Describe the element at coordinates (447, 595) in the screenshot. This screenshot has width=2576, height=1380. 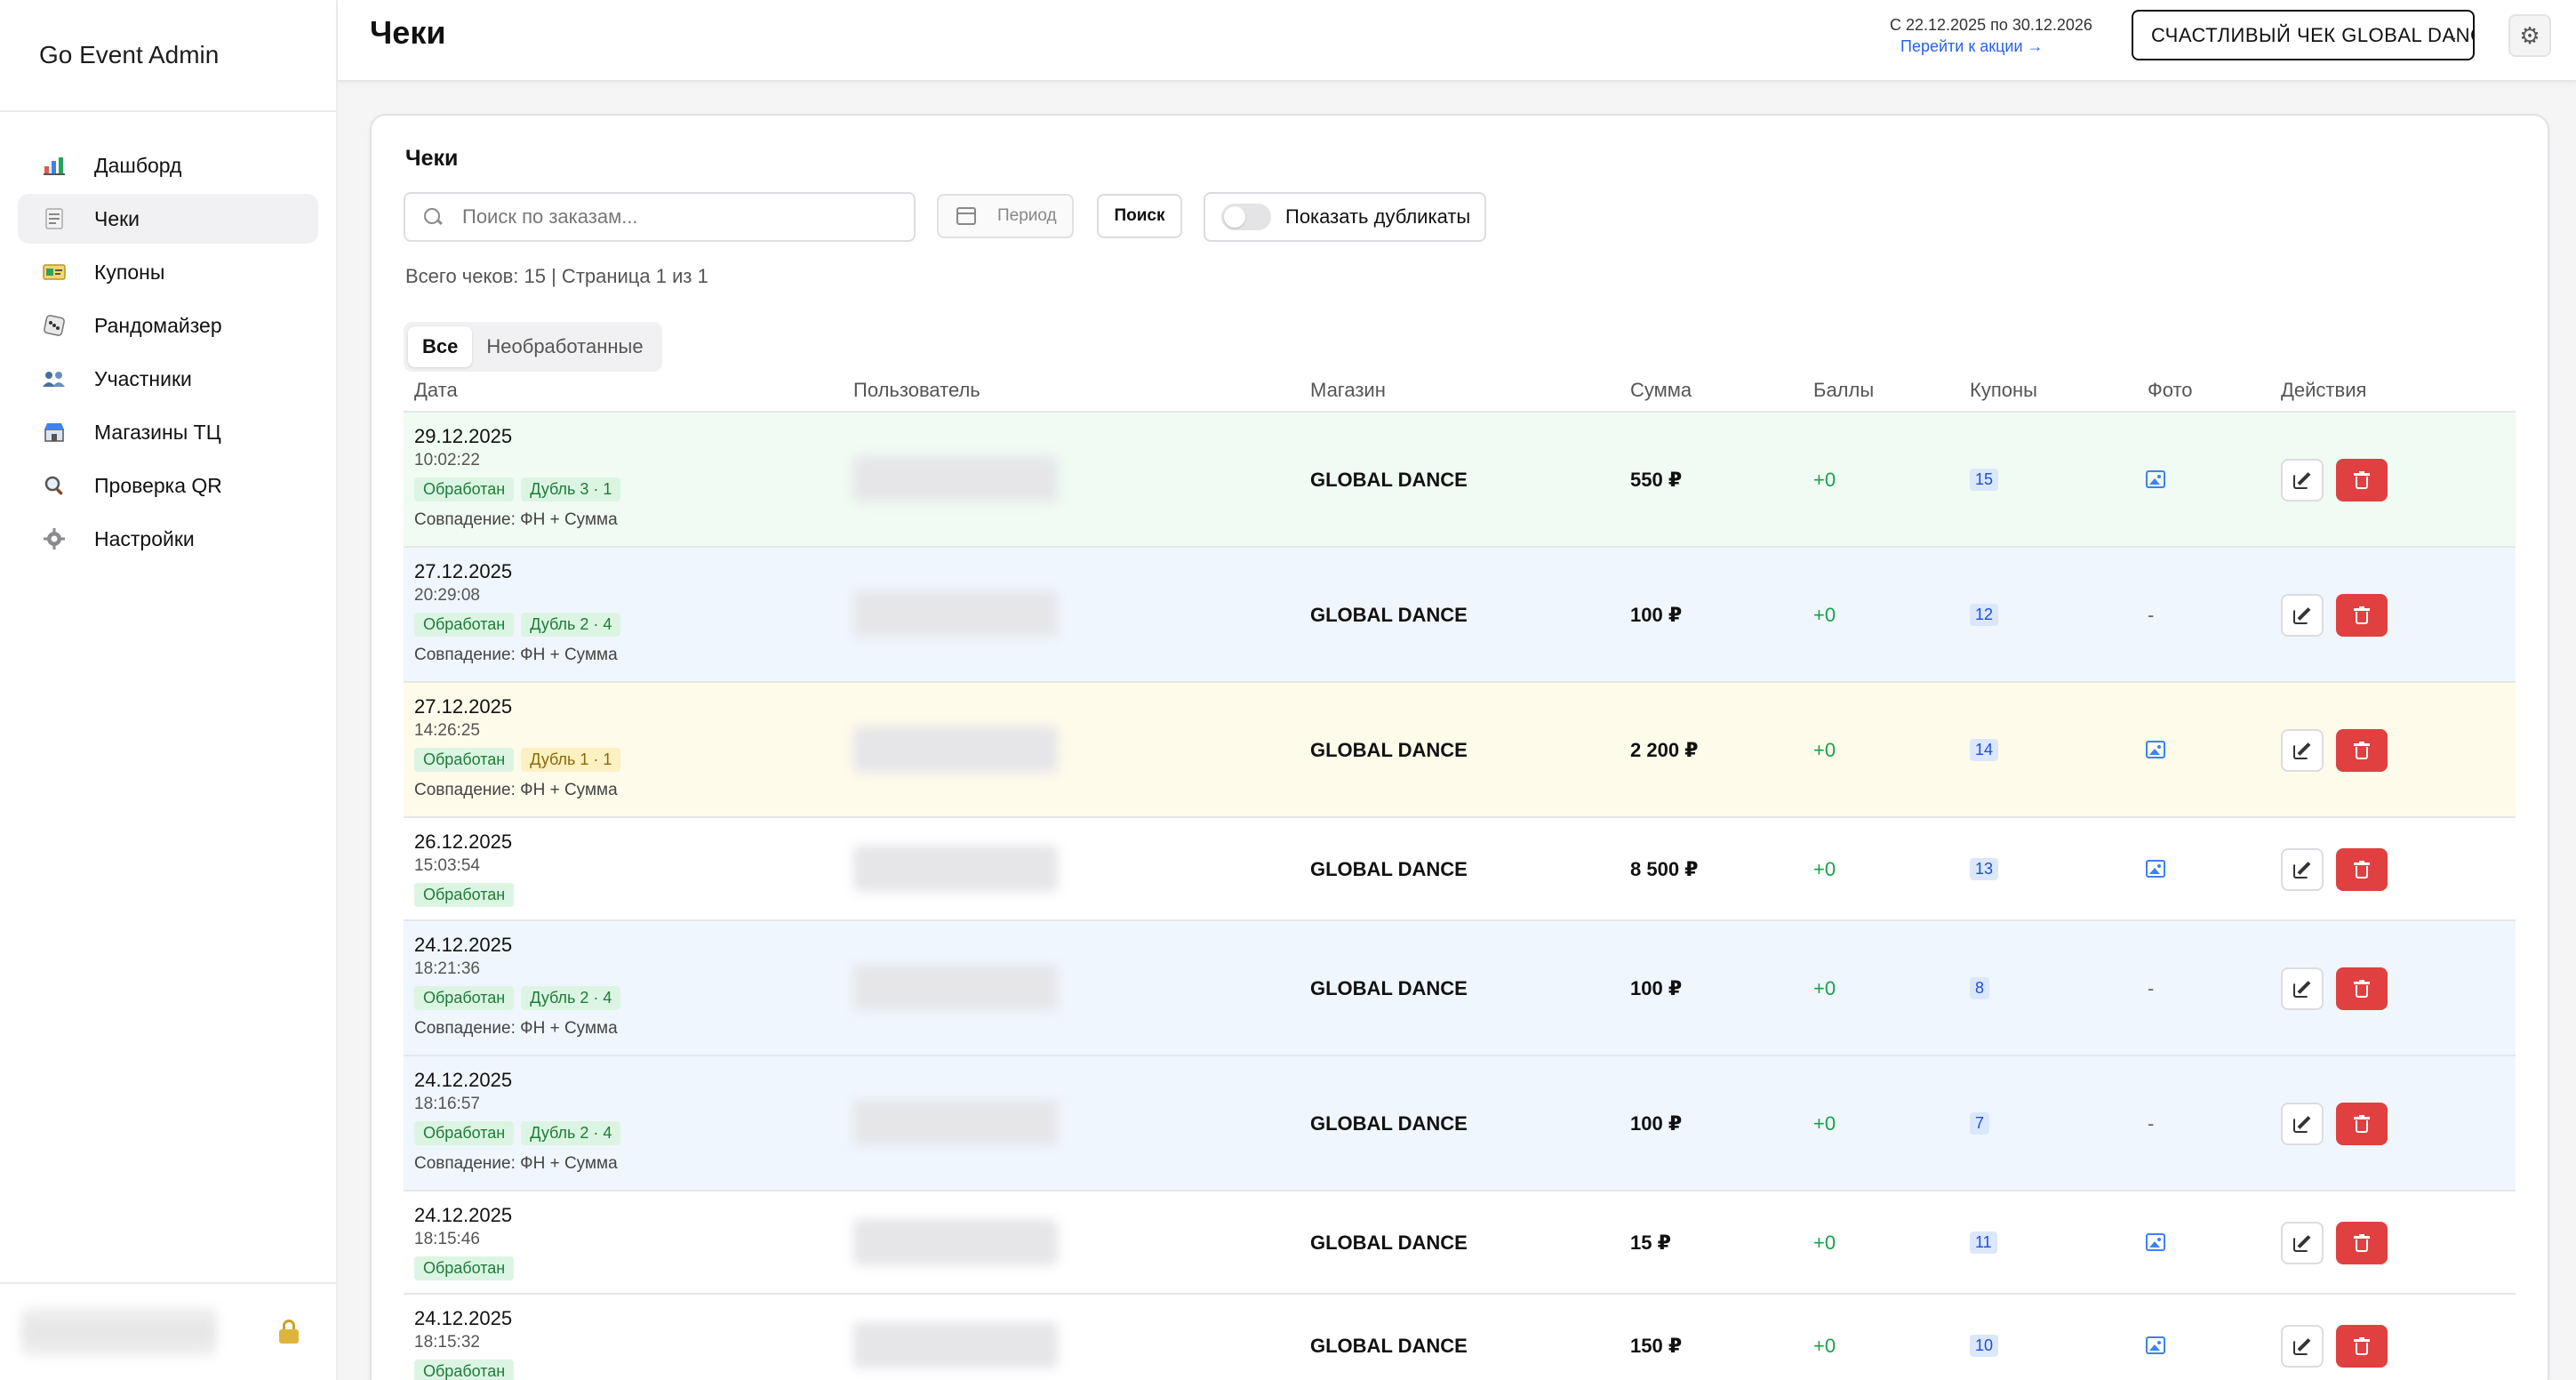
I see `receipt-time: 20:29:08` at that location.